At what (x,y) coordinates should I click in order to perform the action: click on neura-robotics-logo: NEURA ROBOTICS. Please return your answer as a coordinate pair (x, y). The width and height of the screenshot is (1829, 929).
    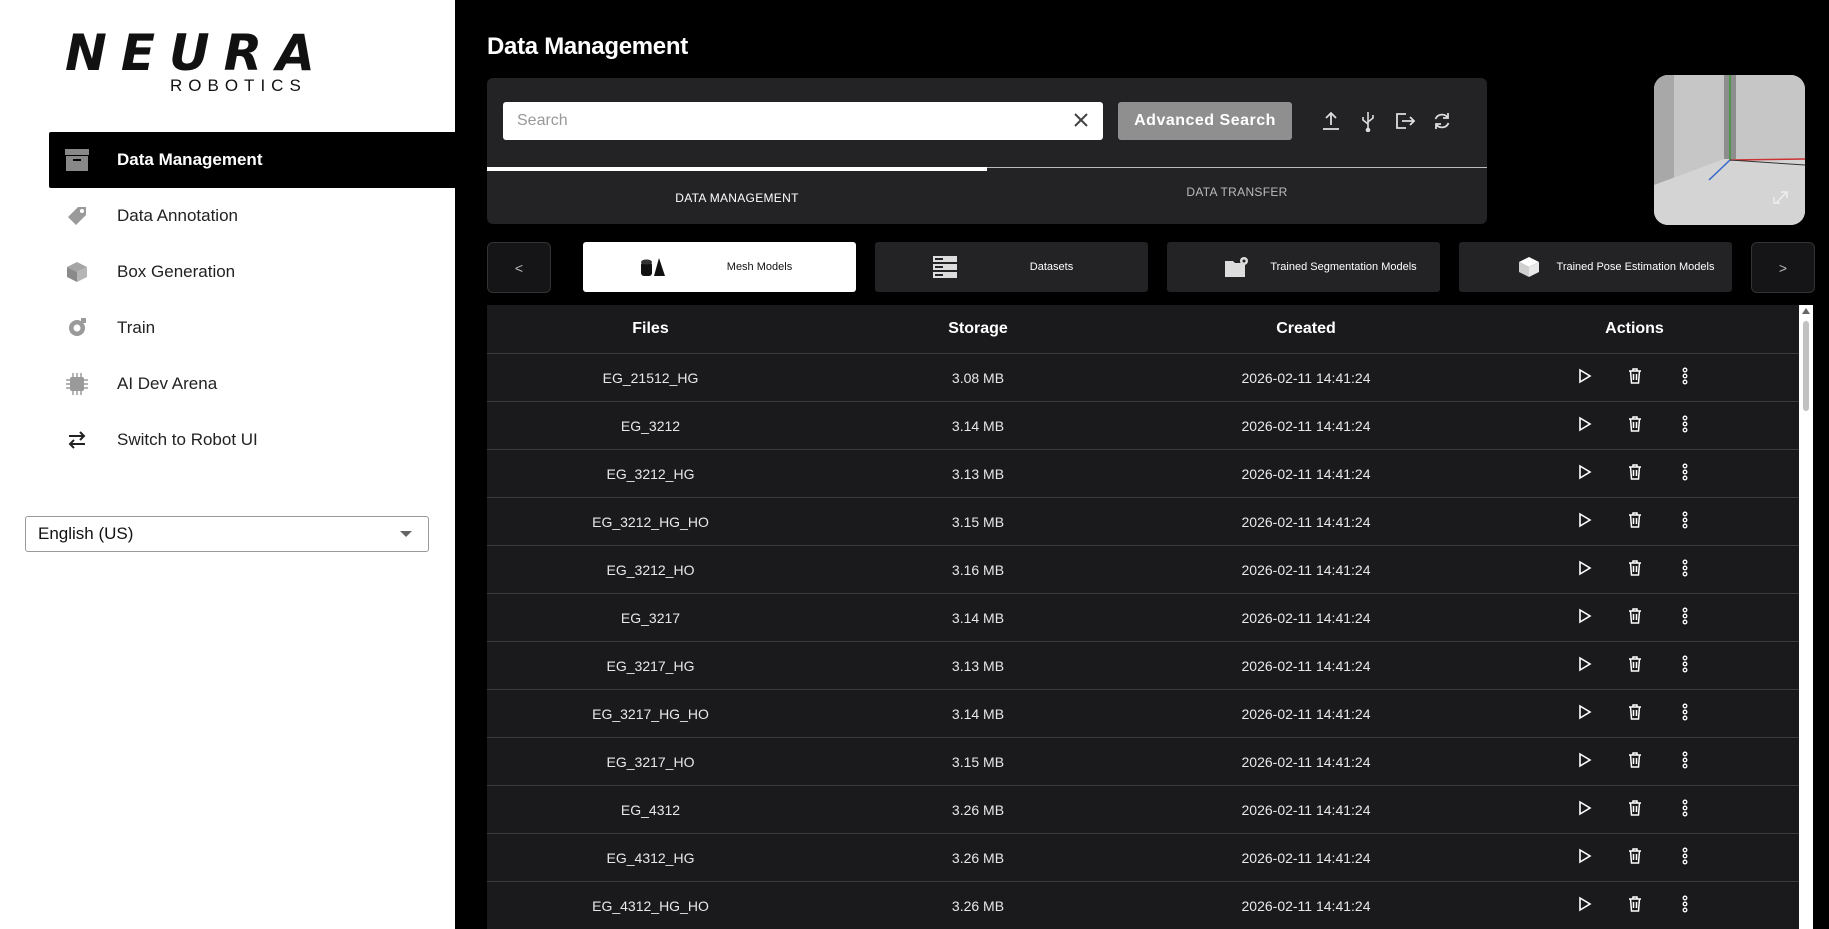
    Looking at the image, I should click on (232, 63).